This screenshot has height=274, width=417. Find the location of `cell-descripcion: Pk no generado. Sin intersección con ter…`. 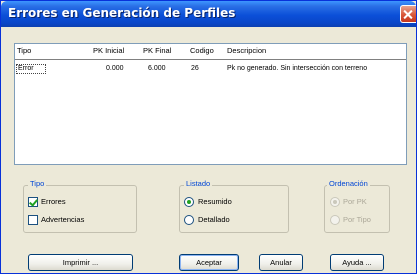

cell-descripcion: Pk no generado. Sin intersección con ter… is located at coordinates (297, 68).